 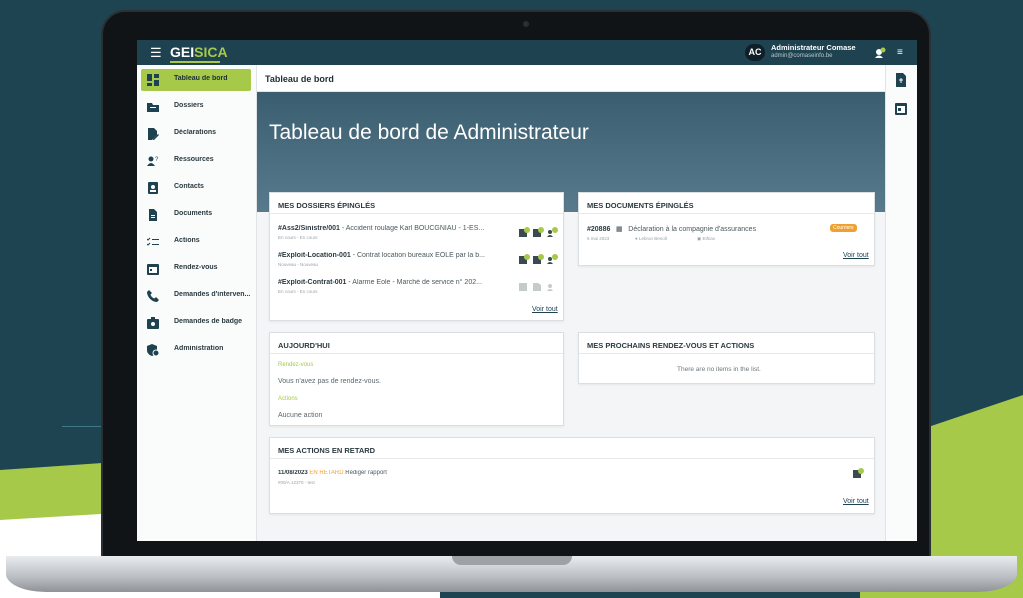 What do you see at coordinates (304, 345) in the screenshot?
I see `card-title: AUJOURD'HUI` at bounding box center [304, 345].